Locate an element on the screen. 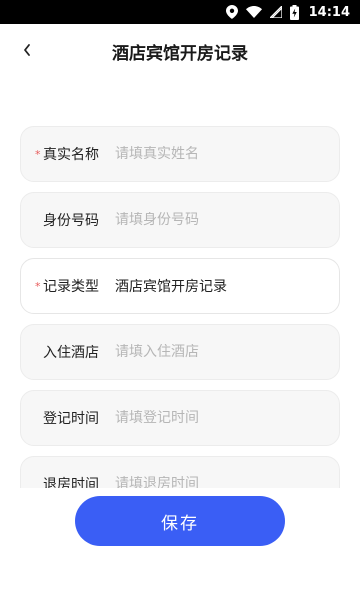 The image size is (360, 600). field-label: 真实名称 is located at coordinates (71, 155).